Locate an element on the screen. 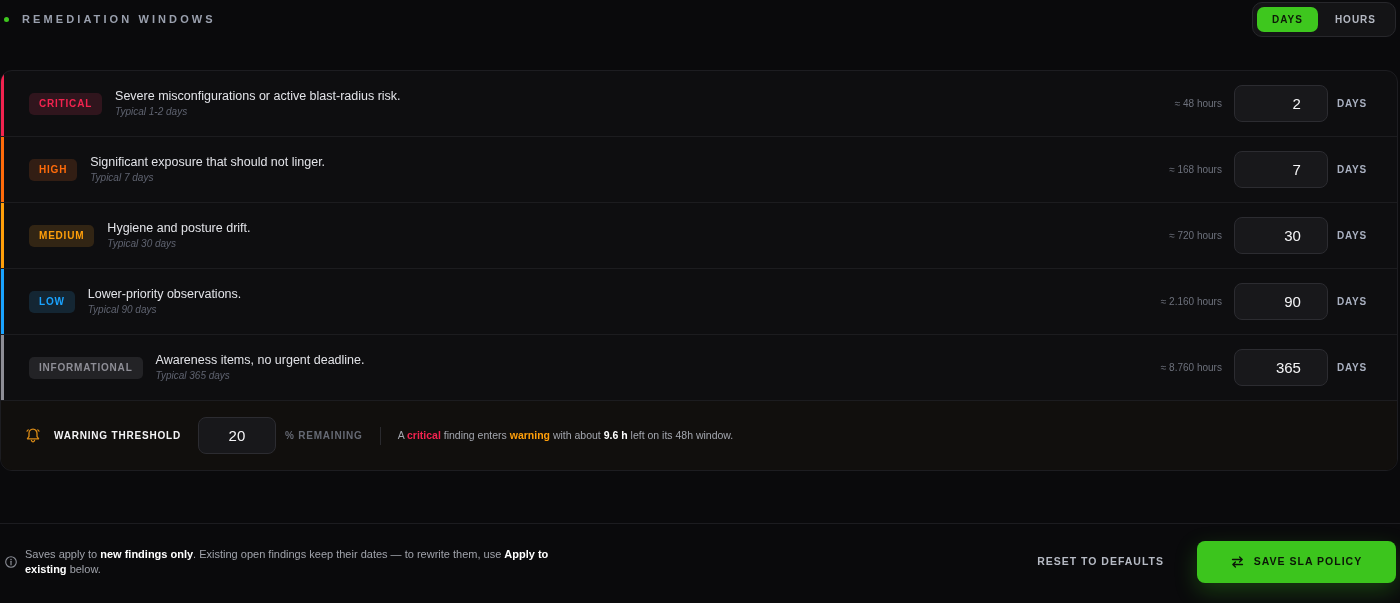 This screenshot has width=1400, height=603. typical-window-text: Typical 365 days is located at coordinates (193, 376).